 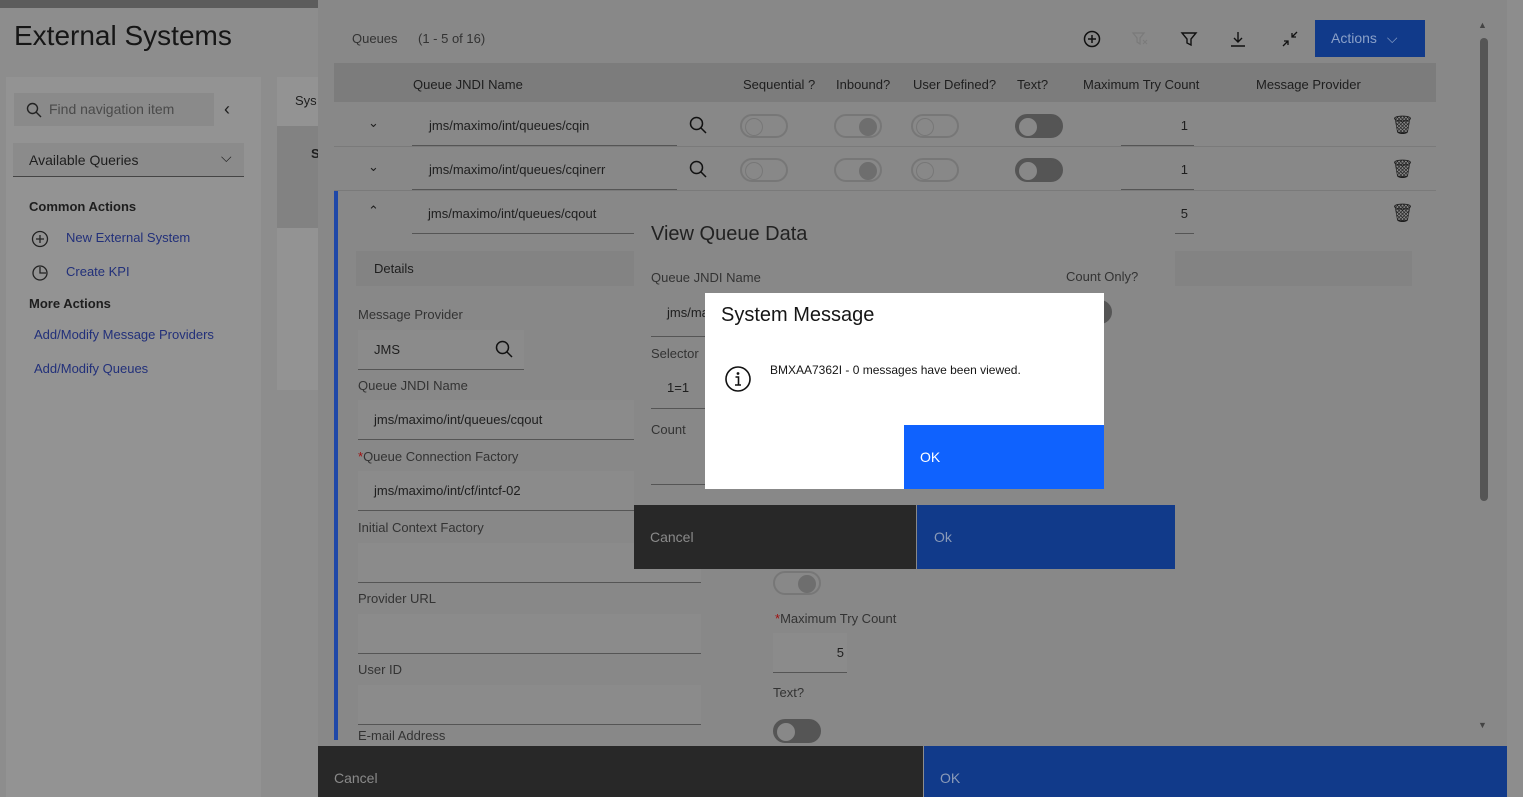 What do you see at coordinates (98, 271) in the screenshot?
I see `create-kpi-link: Create KPI` at bounding box center [98, 271].